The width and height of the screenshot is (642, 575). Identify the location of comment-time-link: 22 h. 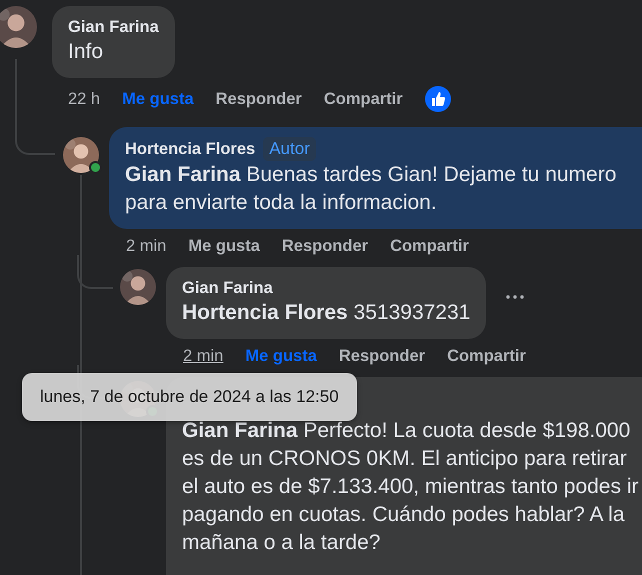
(84, 99).